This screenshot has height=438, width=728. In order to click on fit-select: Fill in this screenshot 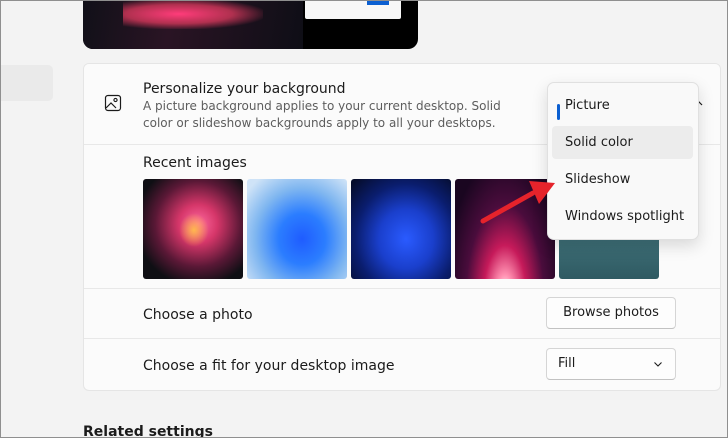, I will do `click(611, 364)`.